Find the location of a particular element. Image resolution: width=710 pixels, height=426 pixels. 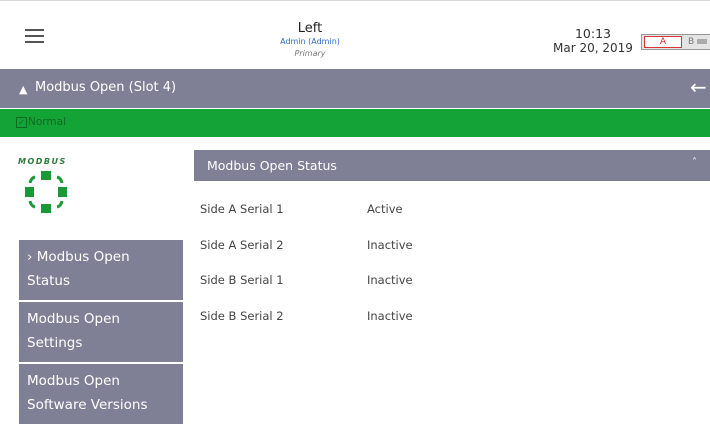

row-value: Active is located at coordinates (385, 209).